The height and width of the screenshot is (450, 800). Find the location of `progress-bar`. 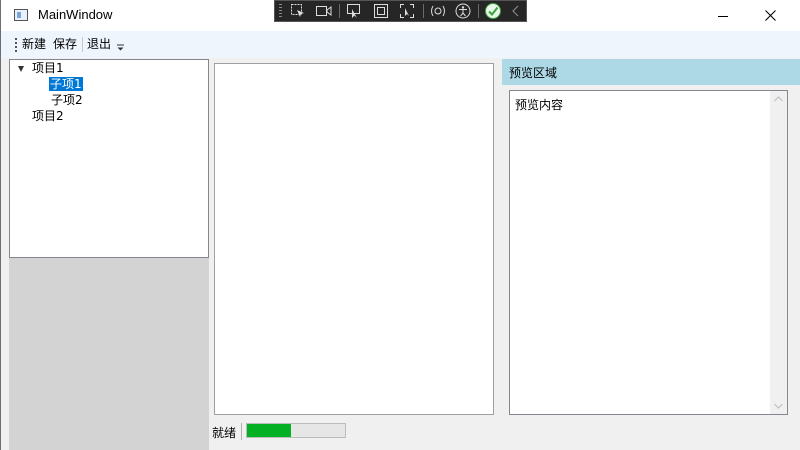

progress-bar is located at coordinates (296, 430).